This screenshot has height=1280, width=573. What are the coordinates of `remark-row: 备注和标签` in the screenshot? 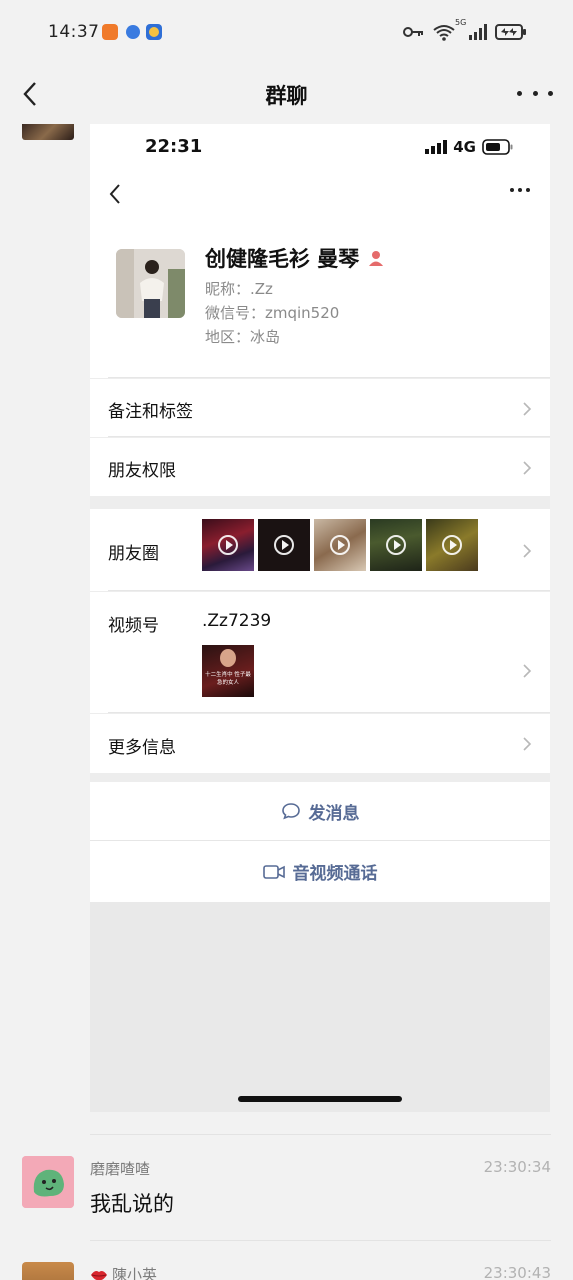 It's located at (320, 408).